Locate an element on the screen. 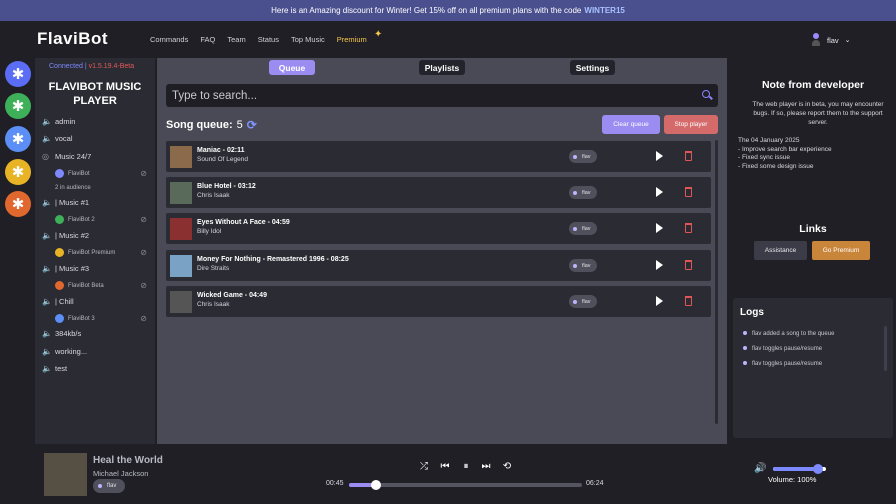  nav-top-music: Top Music is located at coordinates (308, 39).